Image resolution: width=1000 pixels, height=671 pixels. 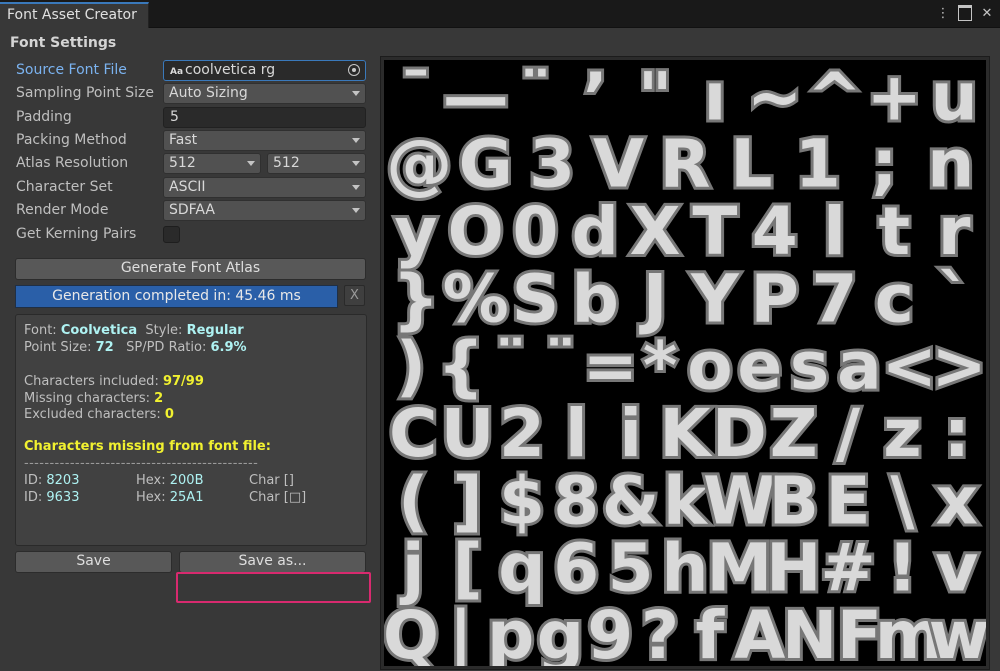 What do you see at coordinates (809, 631) in the screenshot?
I see `atlas-glyph: N` at bounding box center [809, 631].